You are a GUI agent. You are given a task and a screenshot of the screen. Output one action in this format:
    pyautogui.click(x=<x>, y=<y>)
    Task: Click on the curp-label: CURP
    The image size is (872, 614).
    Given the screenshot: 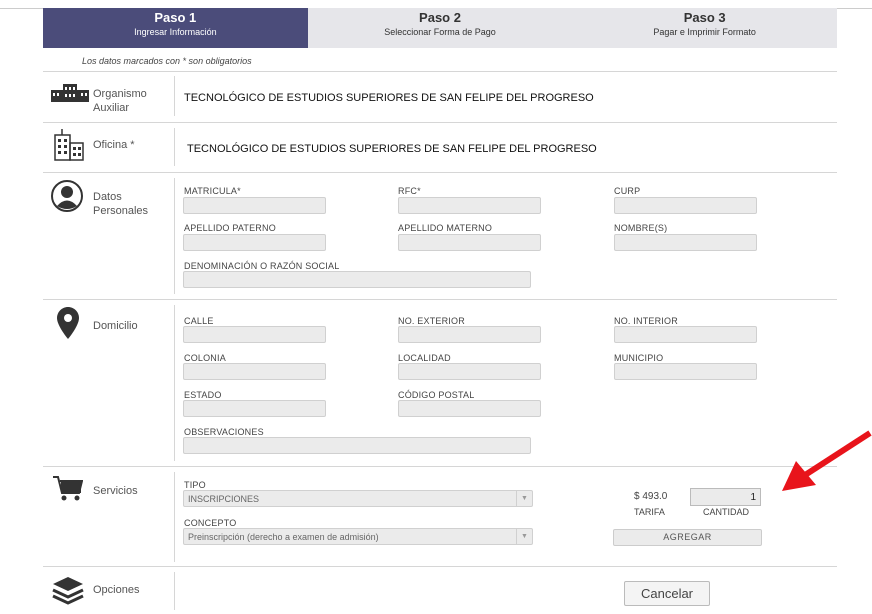 What is the action you would take?
    pyautogui.click(x=627, y=191)
    